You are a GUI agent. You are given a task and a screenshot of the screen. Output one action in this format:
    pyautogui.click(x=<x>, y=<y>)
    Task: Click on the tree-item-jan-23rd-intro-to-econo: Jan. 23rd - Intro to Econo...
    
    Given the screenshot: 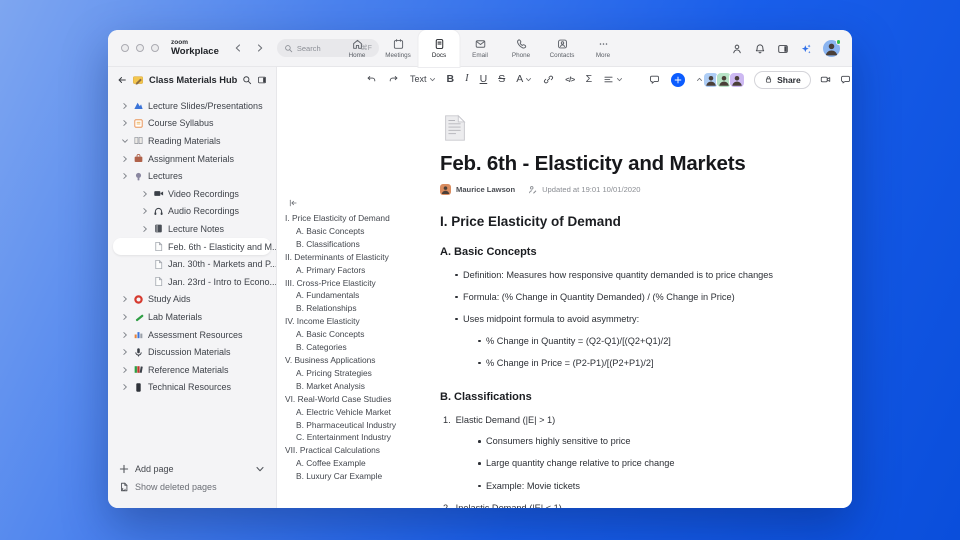 What is the action you would take?
    pyautogui.click(x=192, y=282)
    